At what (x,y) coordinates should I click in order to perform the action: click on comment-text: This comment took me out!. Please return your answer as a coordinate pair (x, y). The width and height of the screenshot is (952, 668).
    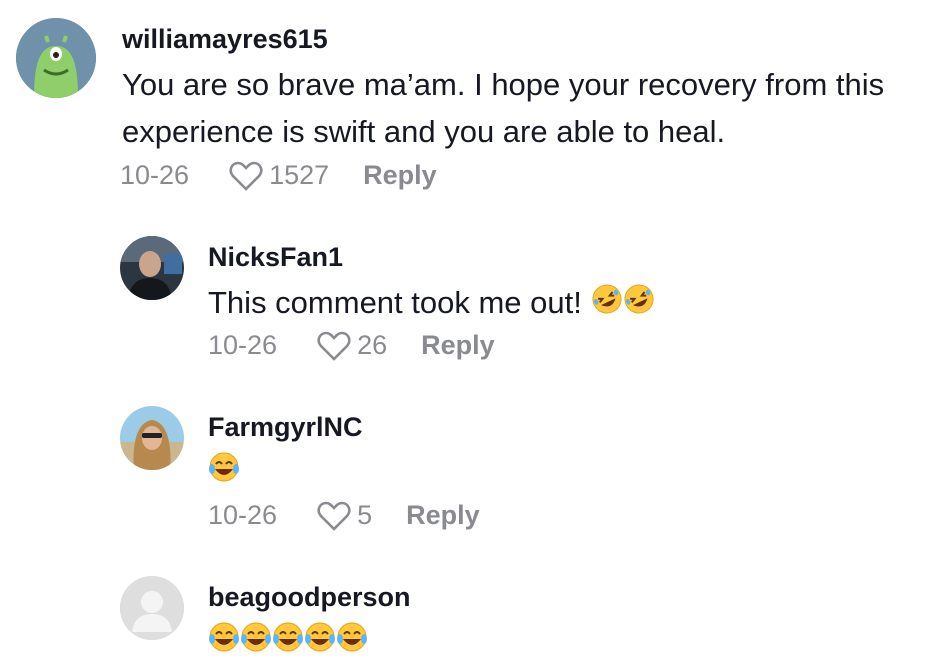
    Looking at the image, I should click on (431, 303).